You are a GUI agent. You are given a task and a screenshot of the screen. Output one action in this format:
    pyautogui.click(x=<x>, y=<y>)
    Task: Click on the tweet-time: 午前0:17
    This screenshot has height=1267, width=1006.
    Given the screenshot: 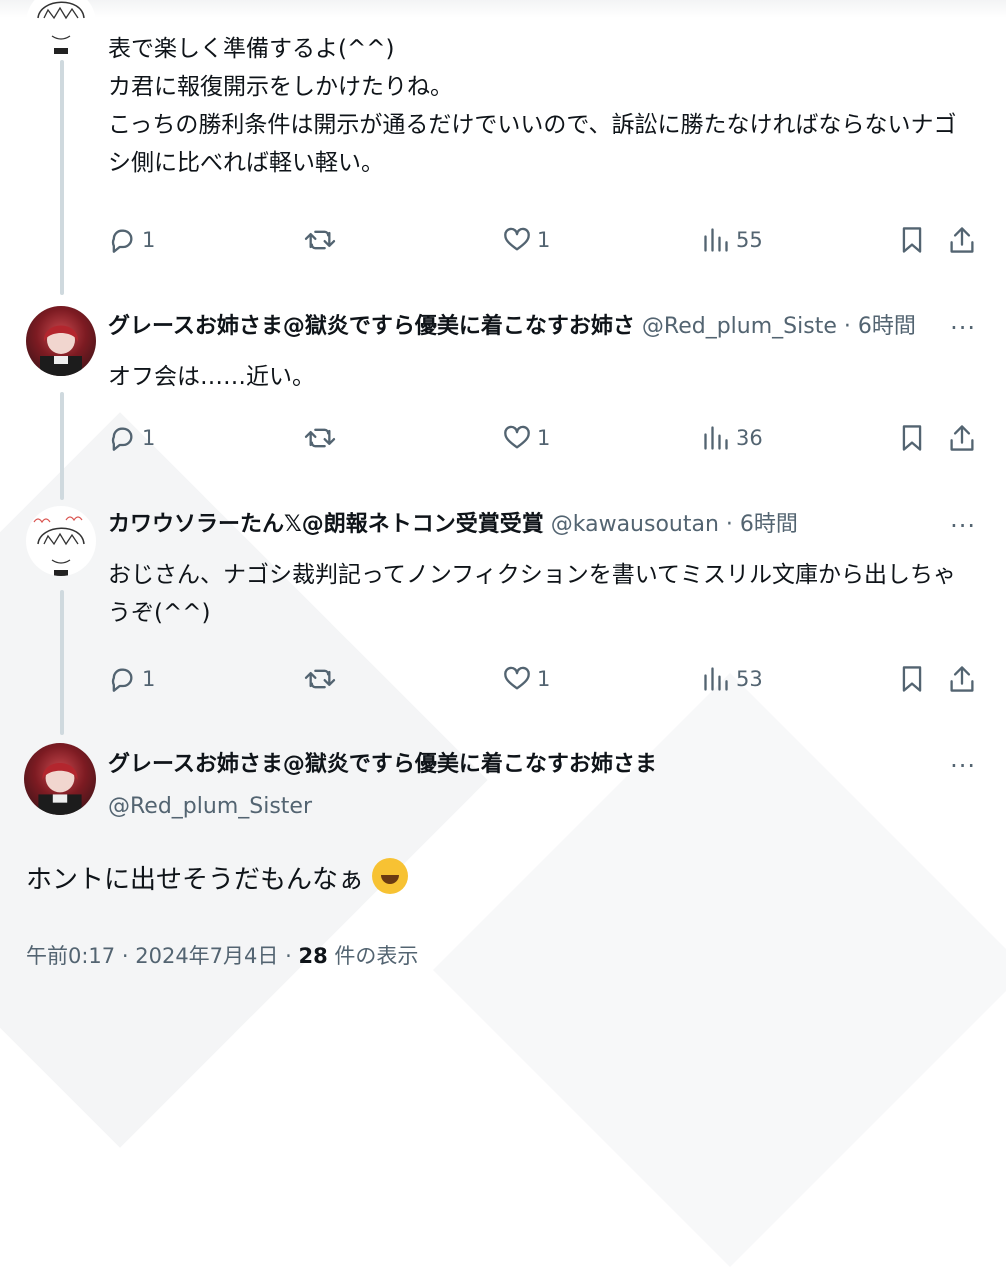 What is the action you would take?
    pyautogui.click(x=70, y=956)
    